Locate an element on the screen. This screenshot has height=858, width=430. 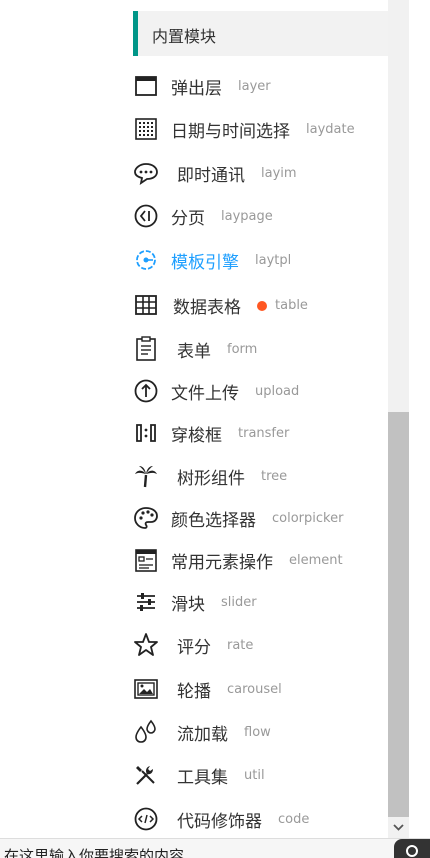
search-icon is located at coordinates (412, 848).